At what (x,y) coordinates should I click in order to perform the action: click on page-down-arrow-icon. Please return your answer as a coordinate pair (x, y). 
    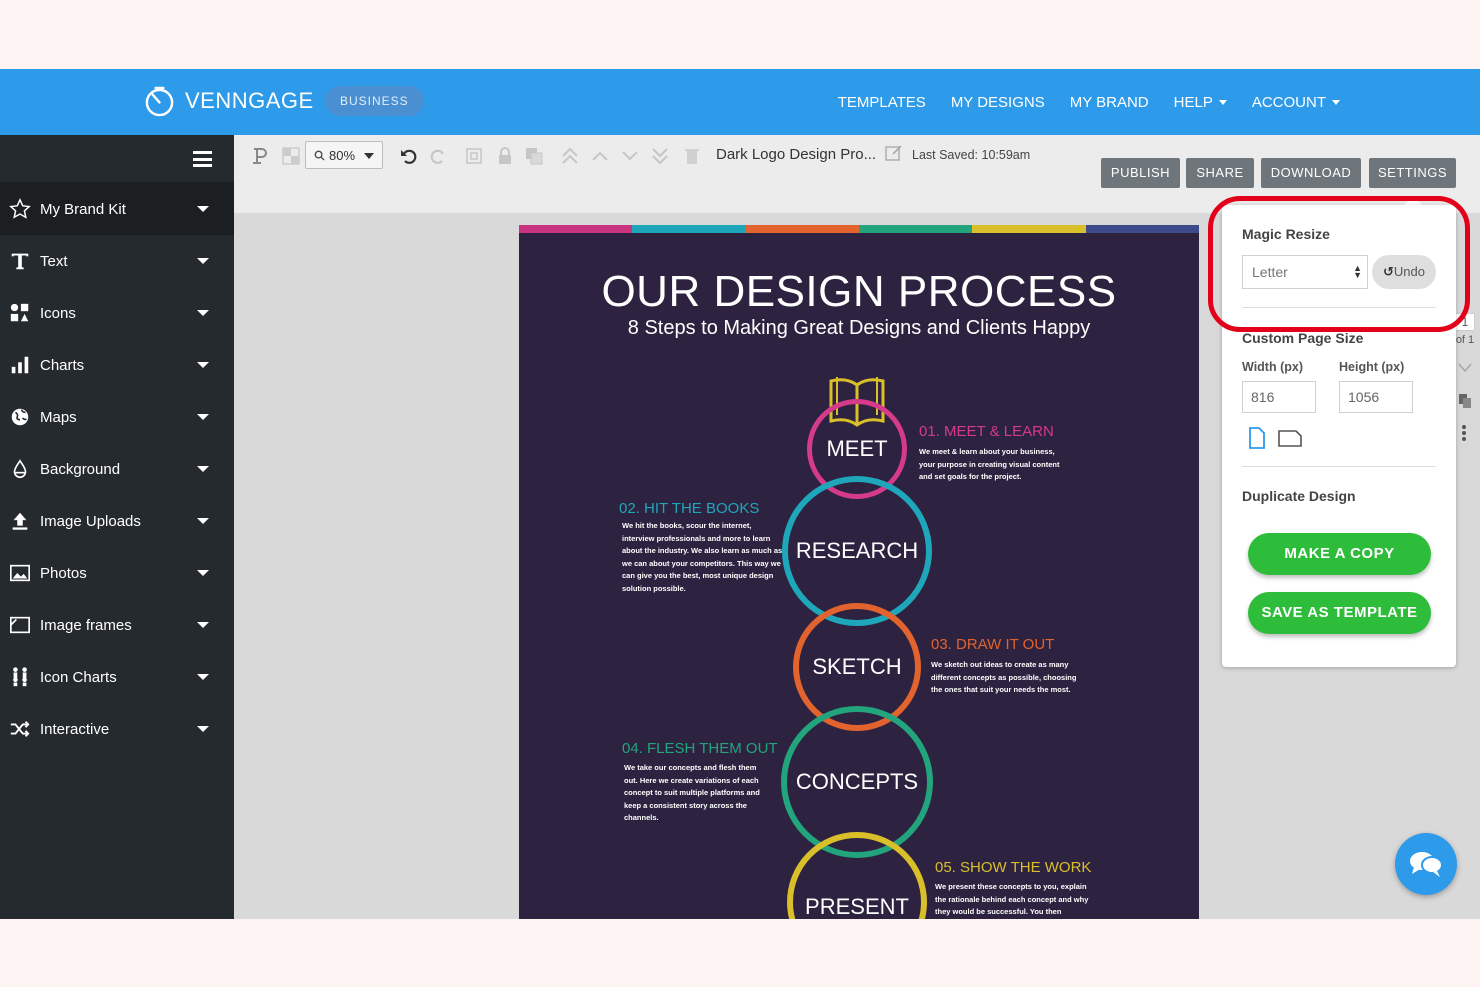
    Looking at the image, I should click on (1465, 368).